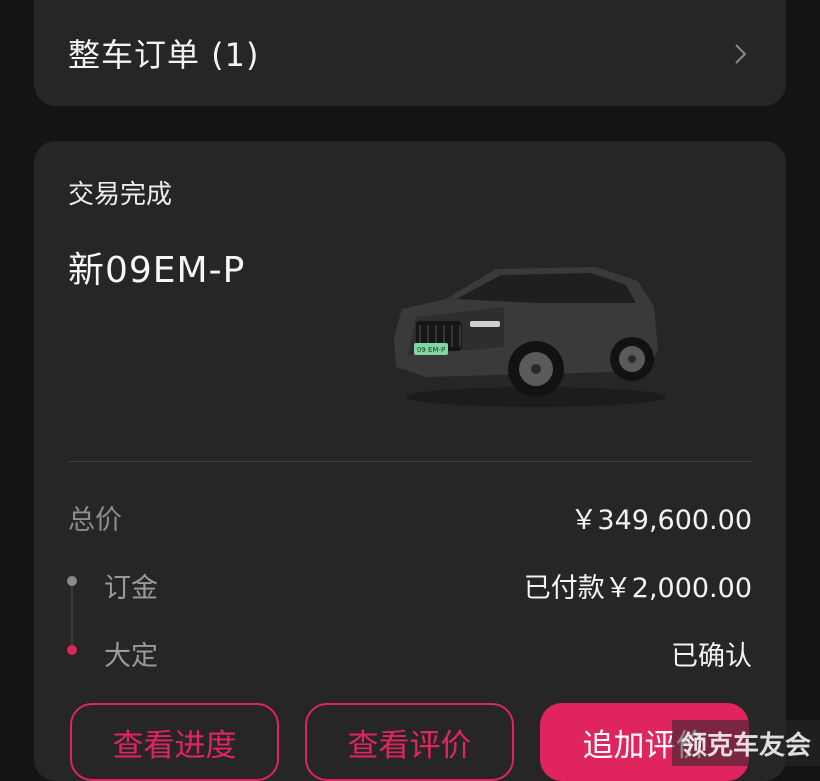  Describe the element at coordinates (157, 270) in the screenshot. I see `car-model-name: 新09EM-P` at that location.